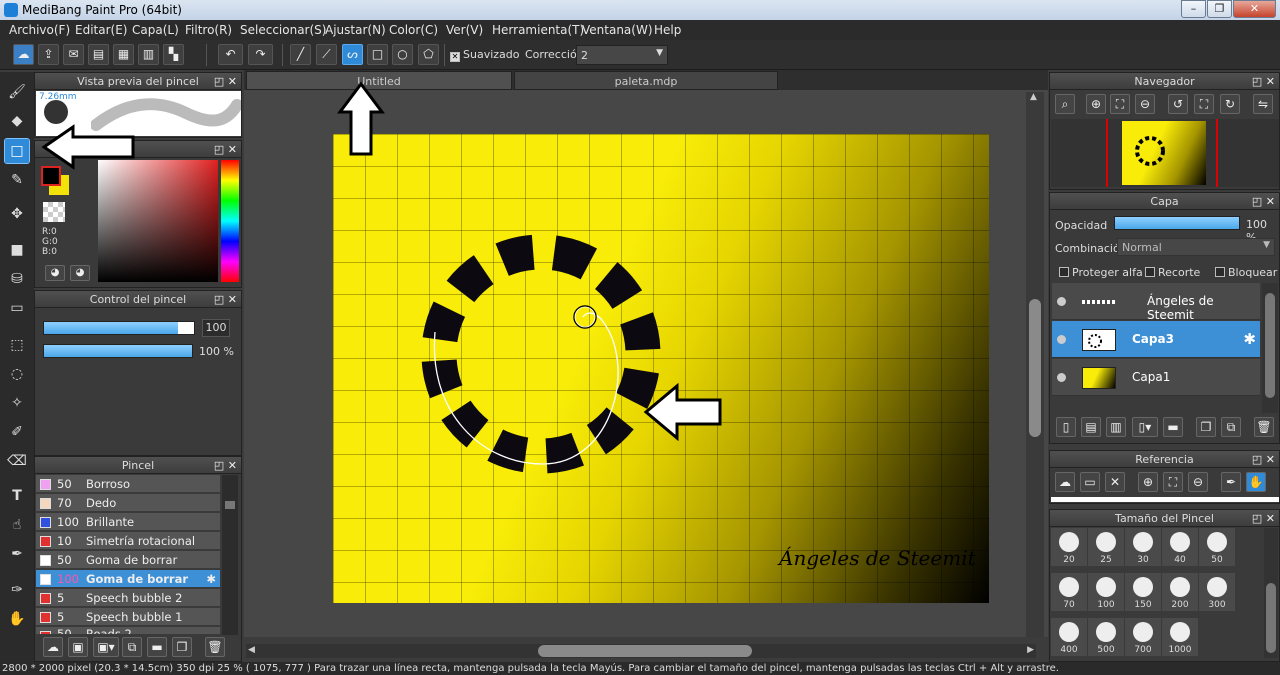  Describe the element at coordinates (251, 650) in the screenshot. I see `scroll-left-icon: ◀` at that location.